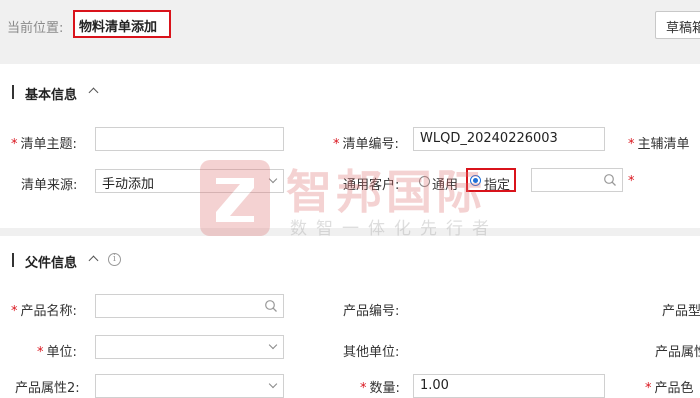 The height and width of the screenshot is (398, 700). Describe the element at coordinates (424, 181) in the screenshot. I see `radio-general` at that location.